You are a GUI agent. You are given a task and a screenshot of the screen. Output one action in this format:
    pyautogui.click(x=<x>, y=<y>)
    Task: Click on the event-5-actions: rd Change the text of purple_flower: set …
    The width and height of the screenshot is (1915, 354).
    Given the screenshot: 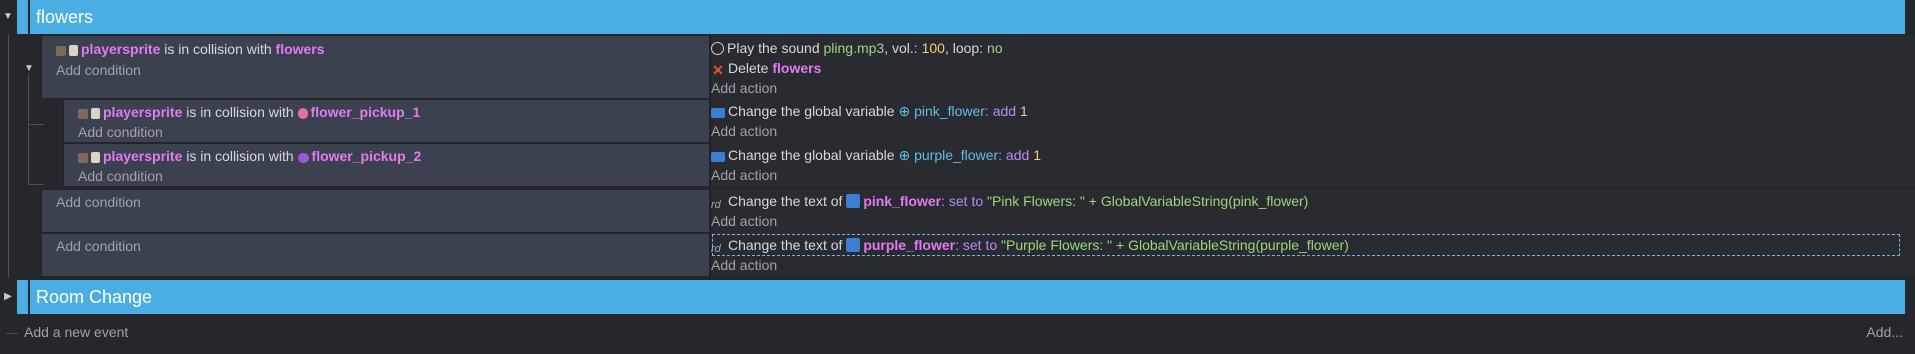 What is the action you would take?
    pyautogui.click(x=1312, y=255)
    